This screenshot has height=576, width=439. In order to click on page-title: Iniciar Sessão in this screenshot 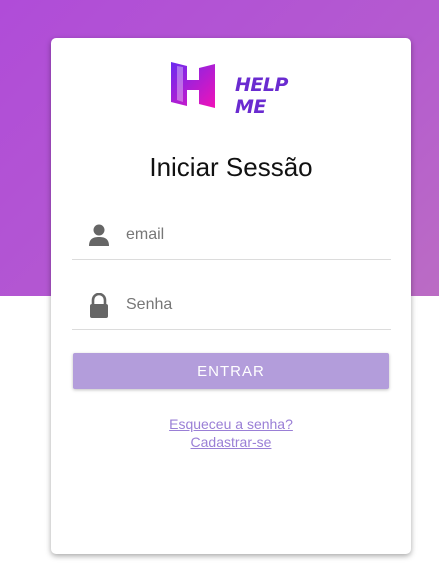, I will do `click(231, 167)`.